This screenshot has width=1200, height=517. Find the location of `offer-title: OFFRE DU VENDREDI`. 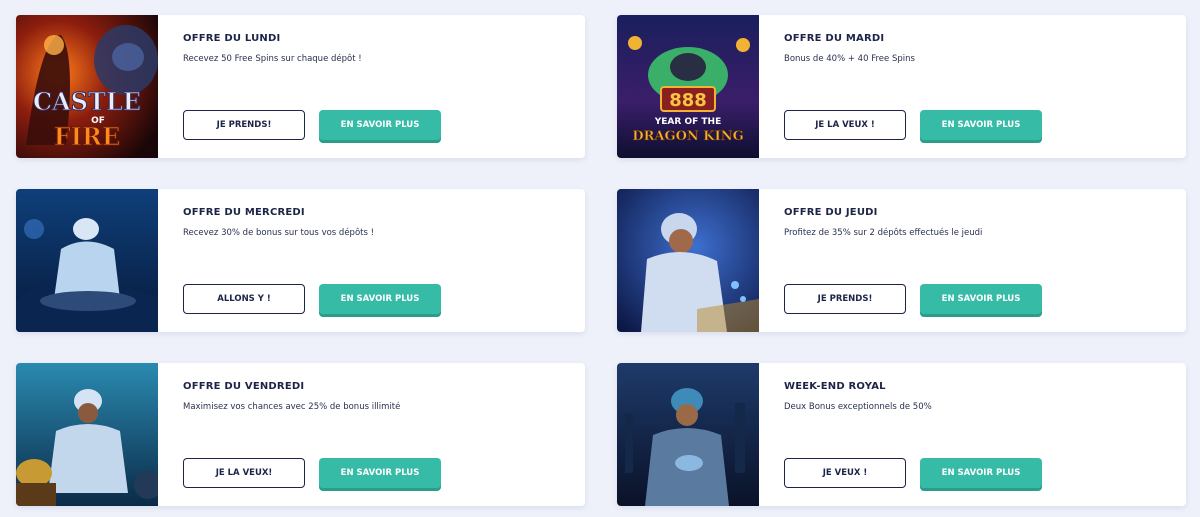

offer-title: OFFRE DU VENDREDI is located at coordinates (244, 386).